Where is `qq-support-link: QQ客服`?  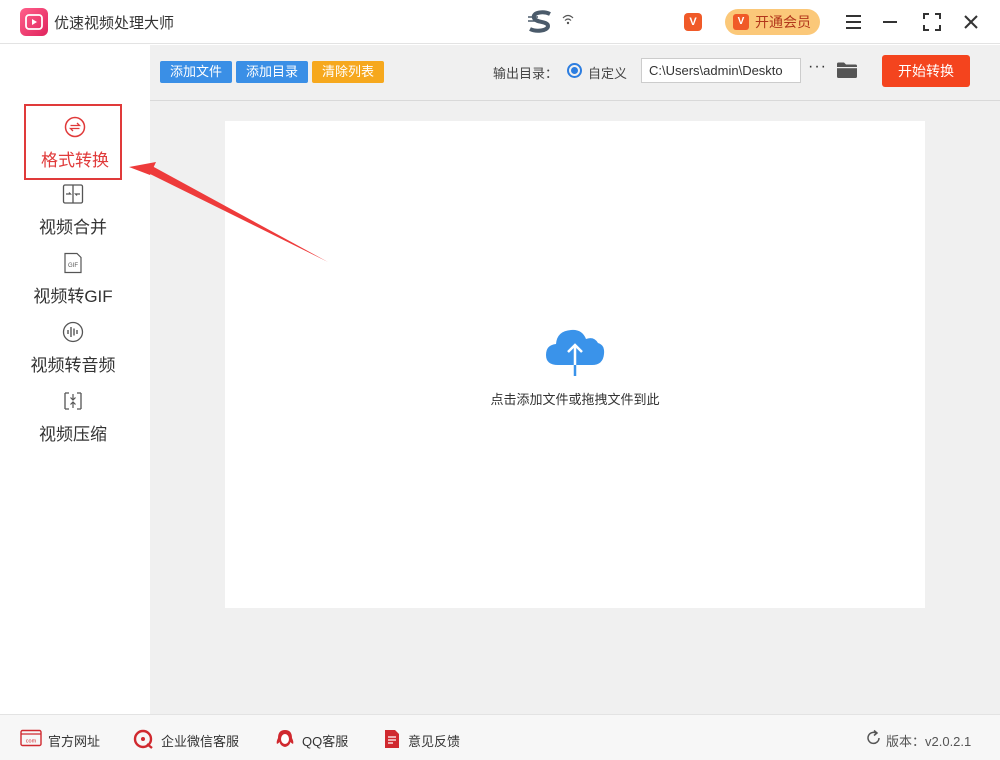
qq-support-link: QQ客服 is located at coordinates (319, 739).